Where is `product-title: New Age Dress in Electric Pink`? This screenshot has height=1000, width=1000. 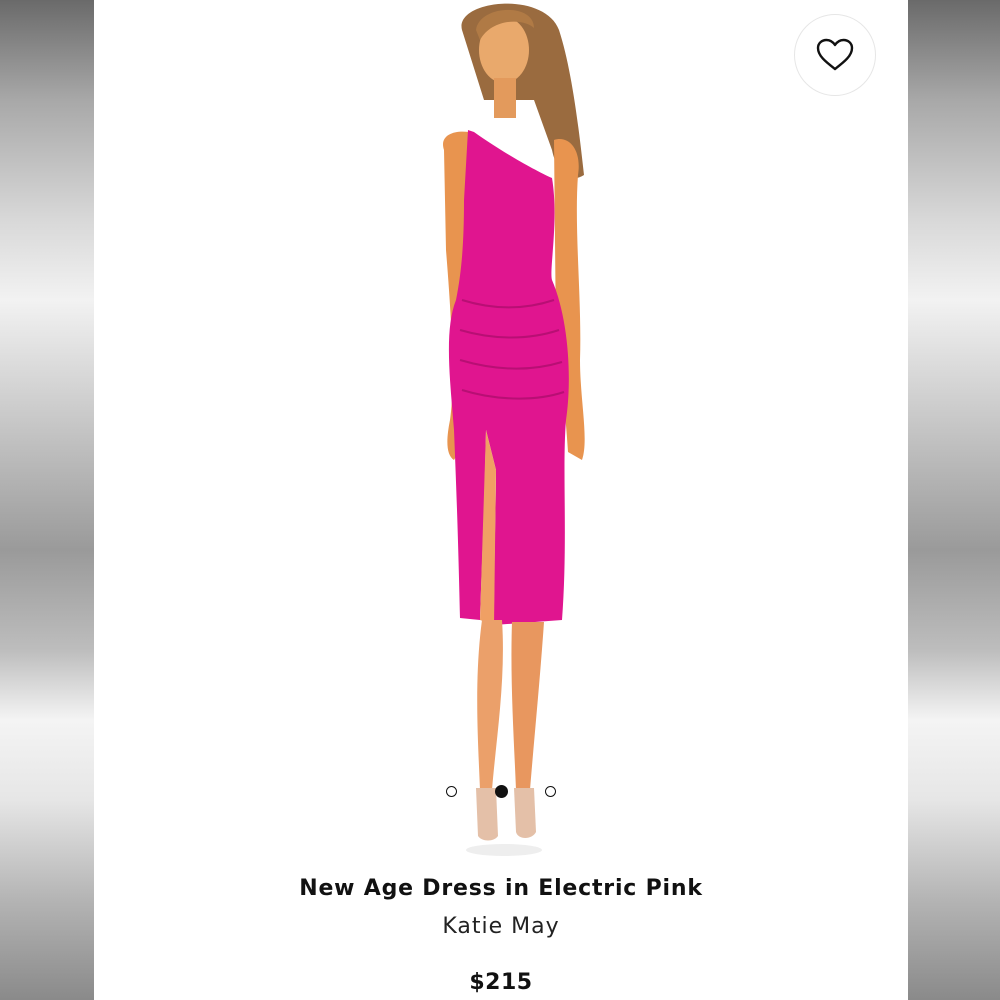 product-title: New Age Dress in Electric Pink is located at coordinates (501, 888).